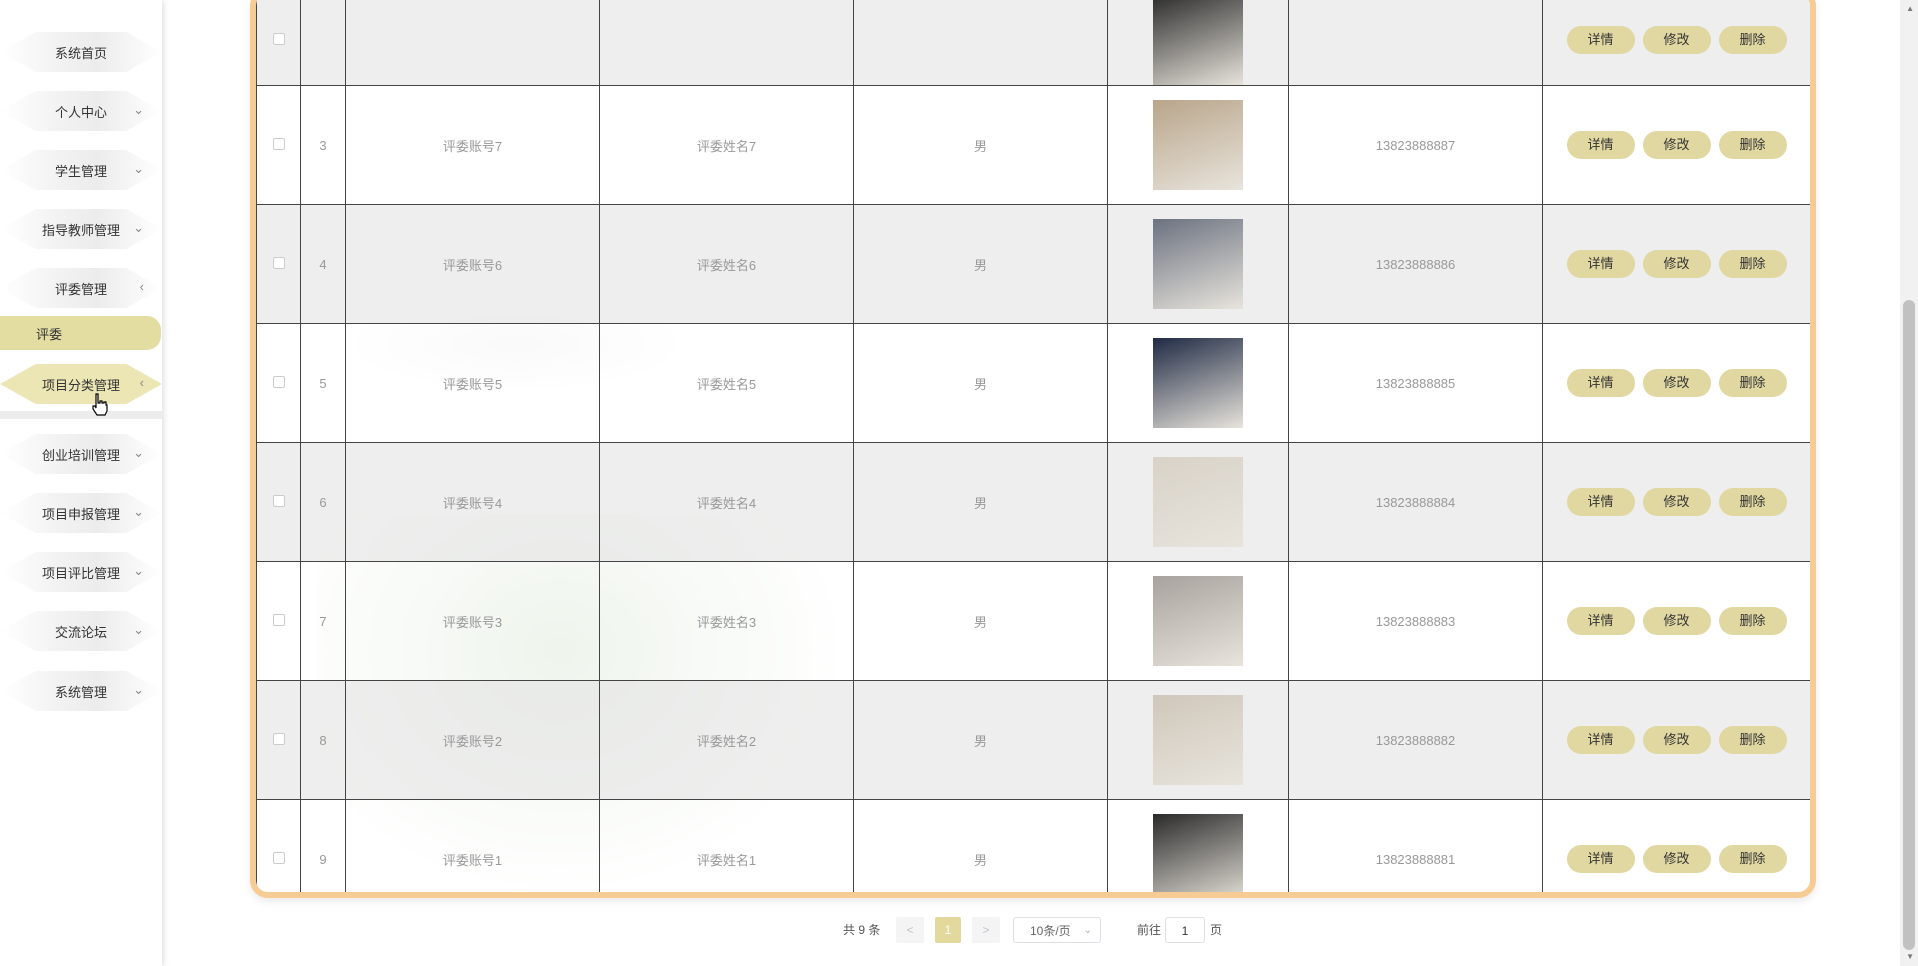 This screenshot has height=966, width=1918. I want to click on table-row: 5 评委账号5 评委姓名5 男 13823888885 详情 修改 删除, so click(1033, 383).